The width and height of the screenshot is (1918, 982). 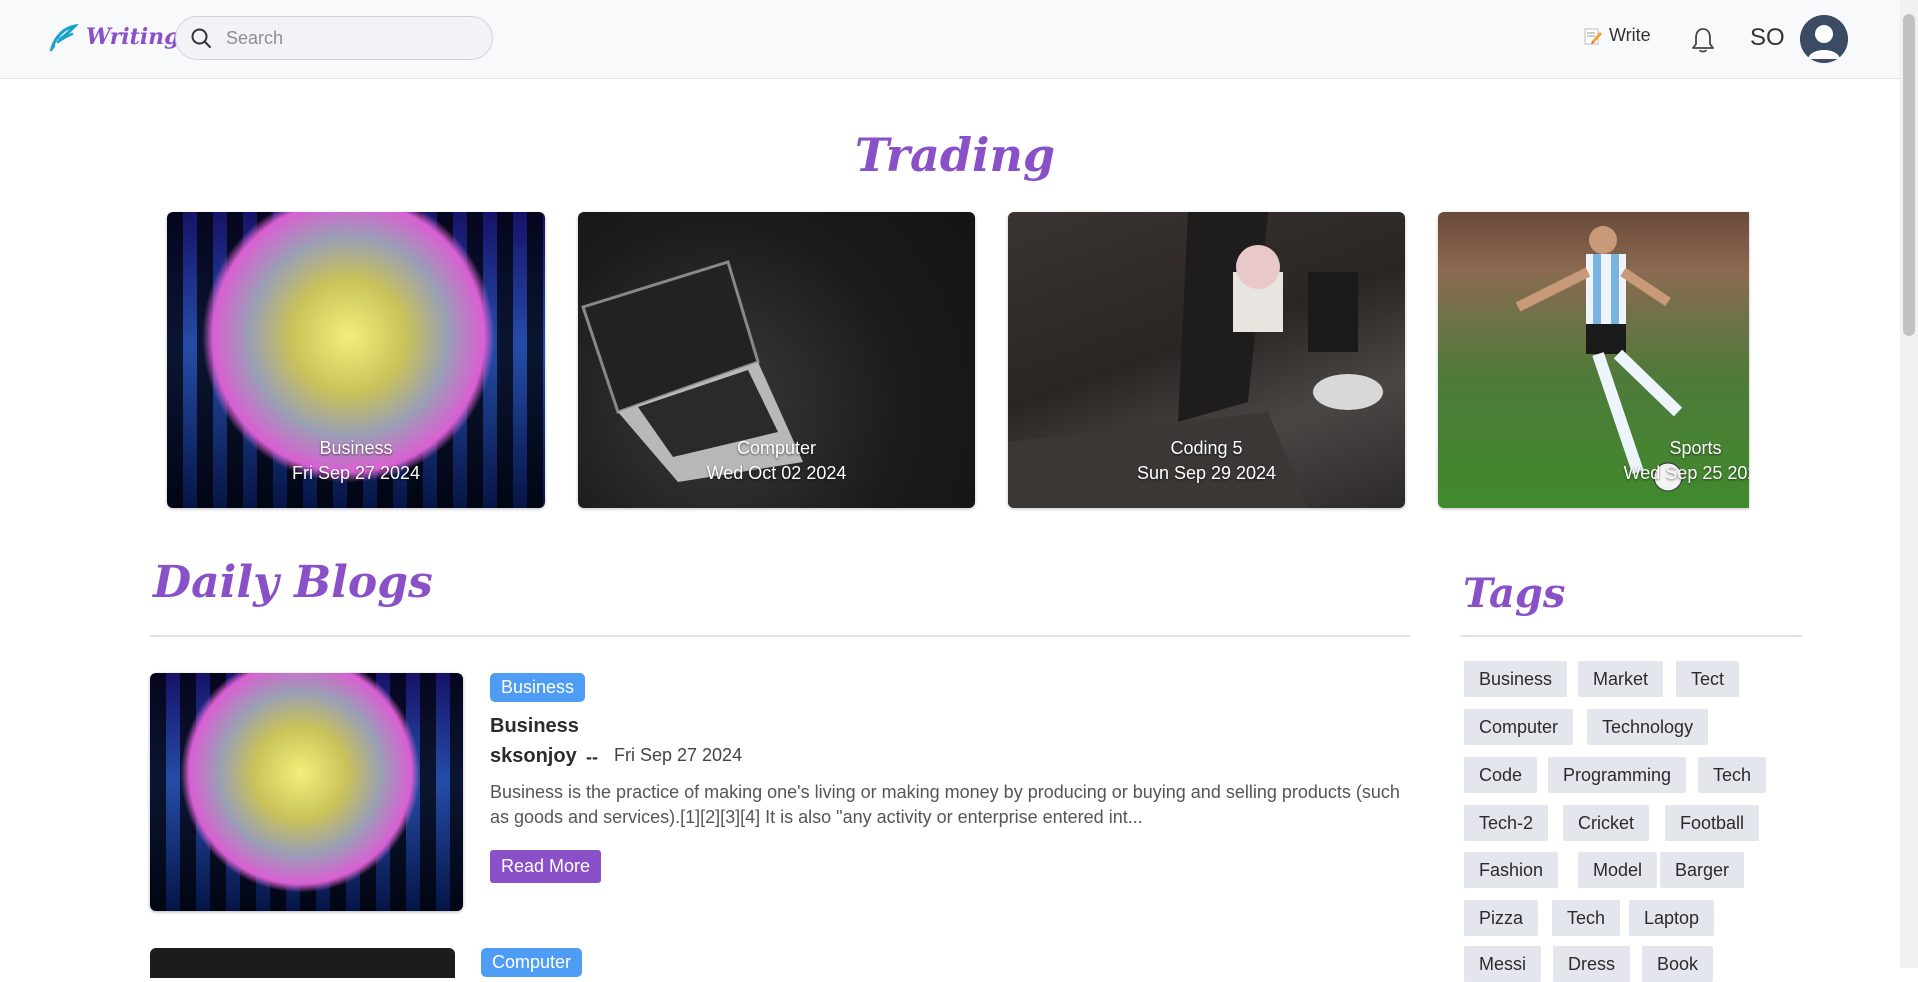 What do you see at coordinates (1712, 823) in the screenshot?
I see `tag-chip: Football` at bounding box center [1712, 823].